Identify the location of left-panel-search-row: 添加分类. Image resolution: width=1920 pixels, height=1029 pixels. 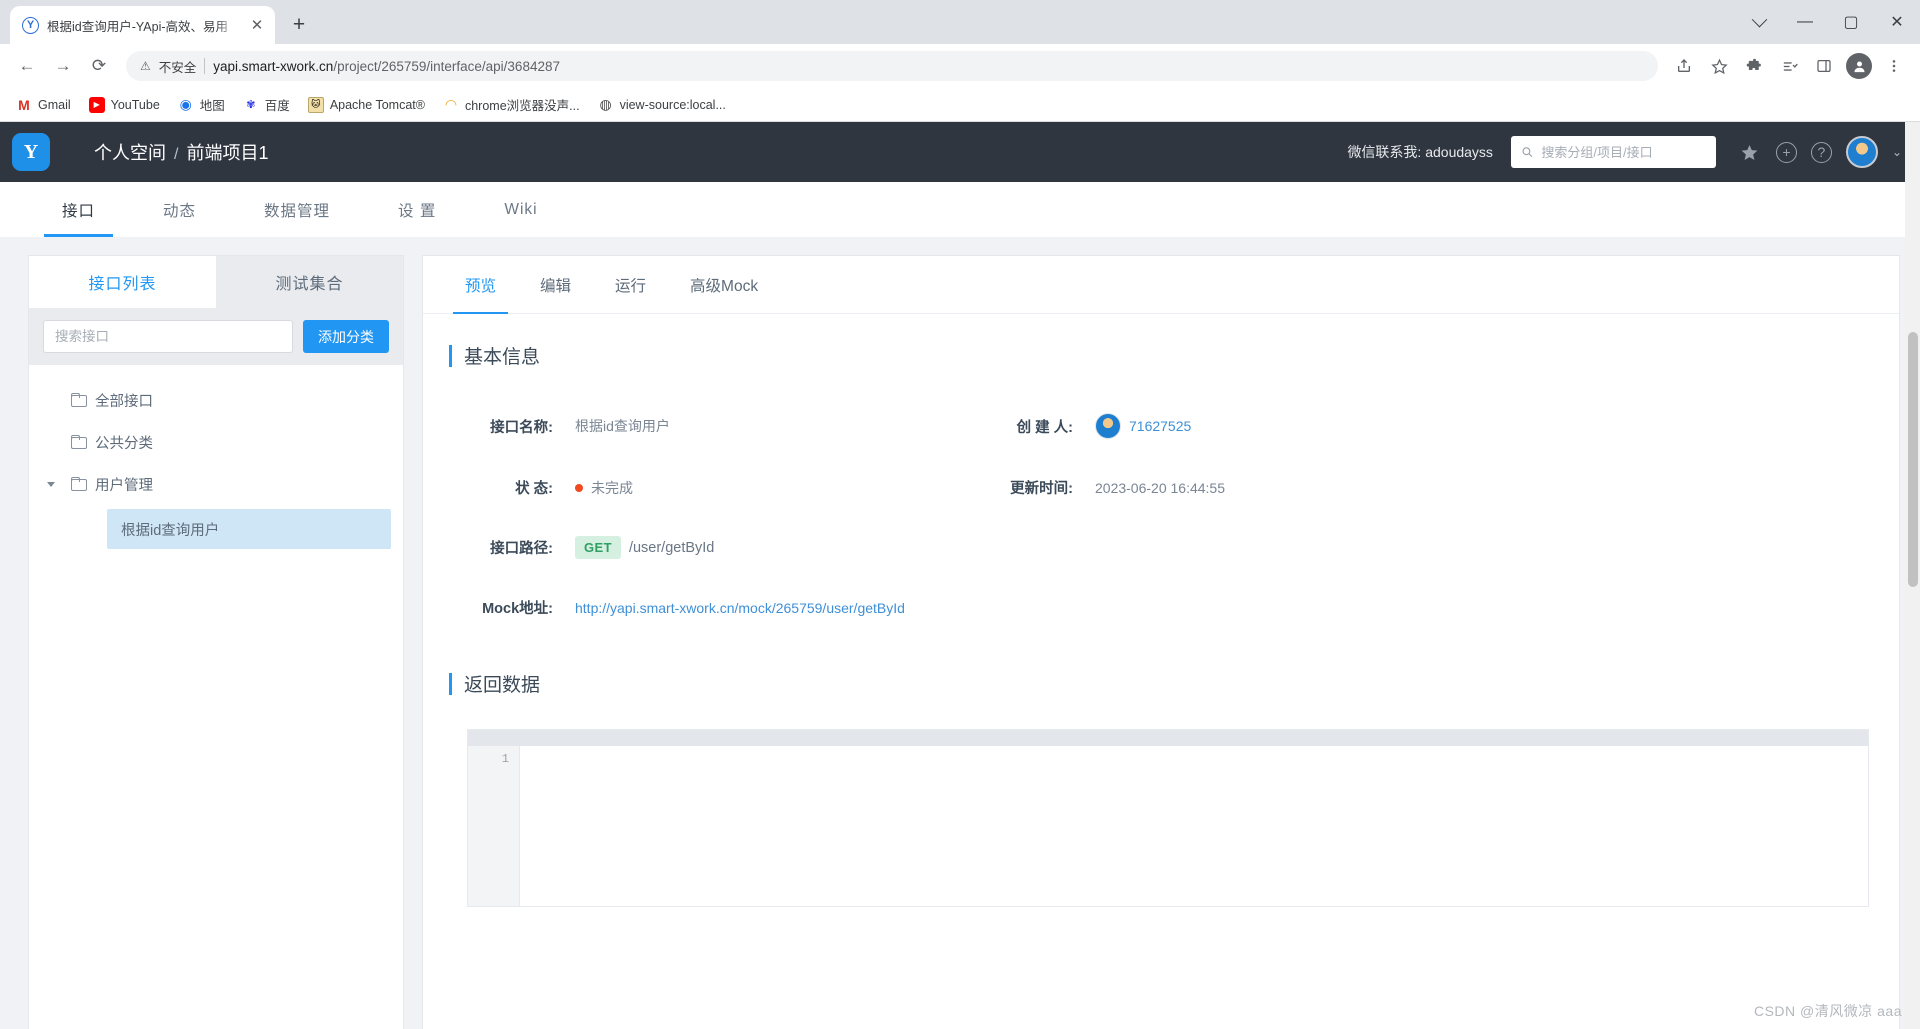
(216, 336).